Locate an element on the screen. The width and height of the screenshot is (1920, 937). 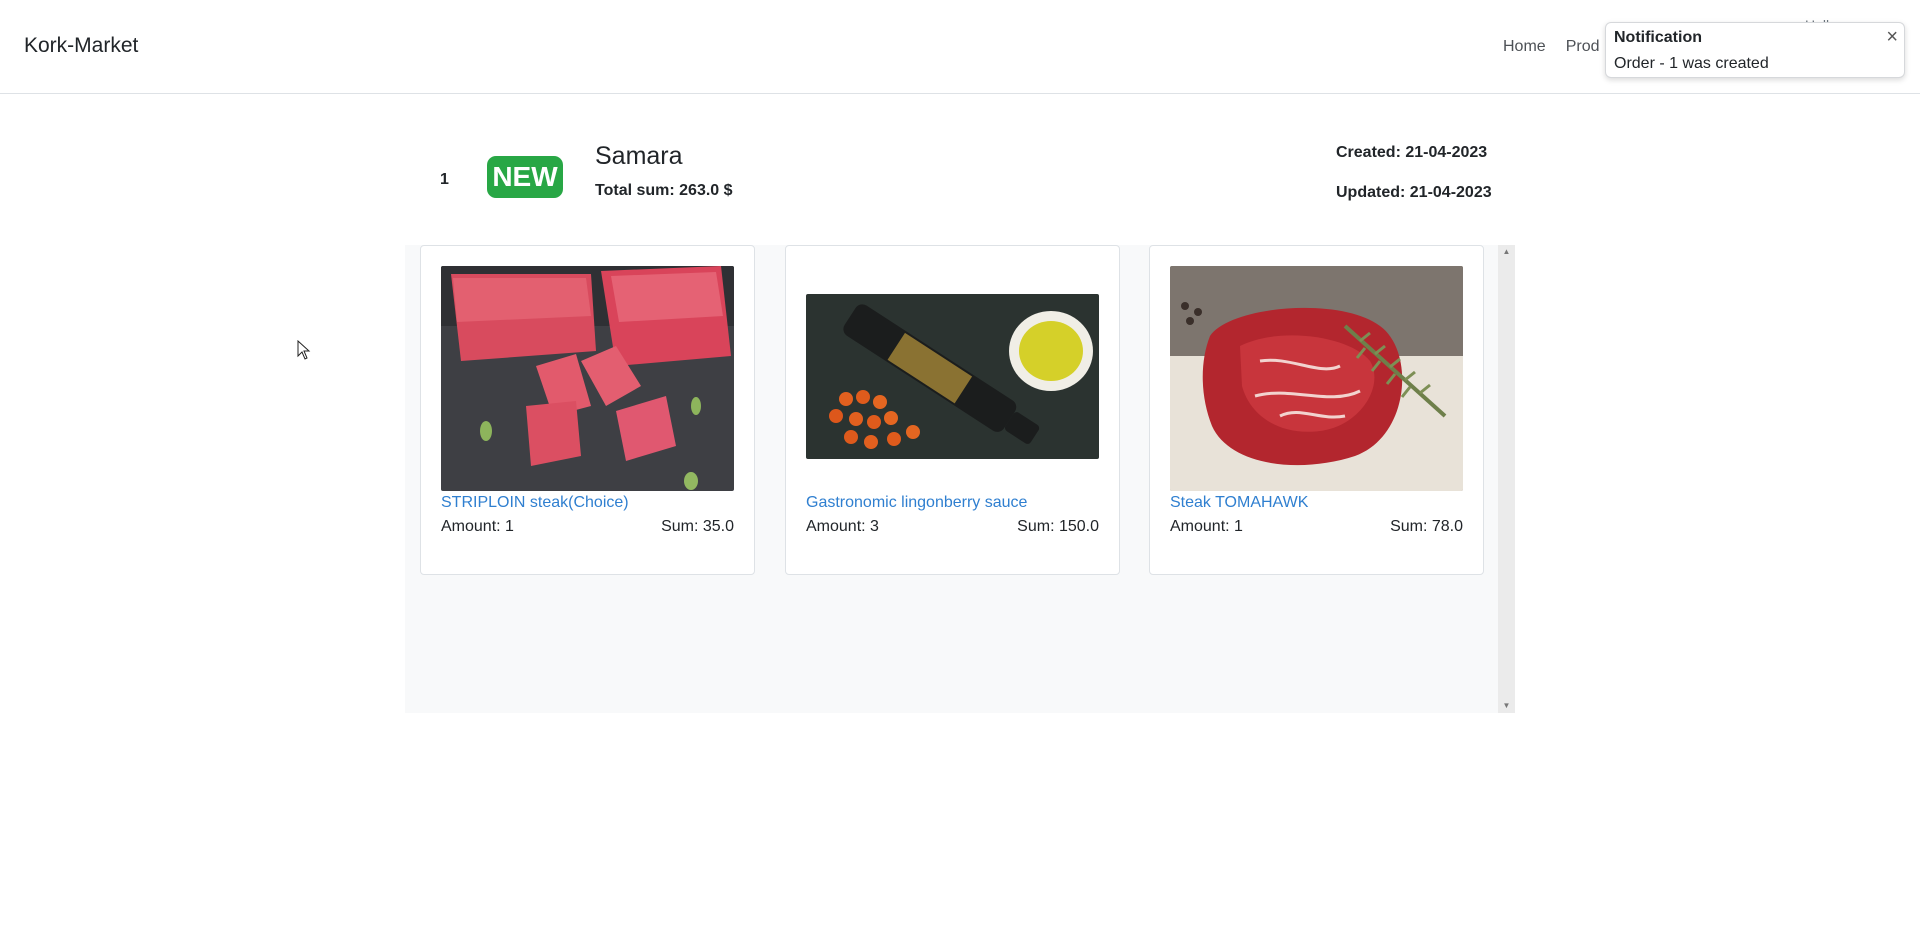
scroll-down-icon: ▼ is located at coordinates (1506, 706).